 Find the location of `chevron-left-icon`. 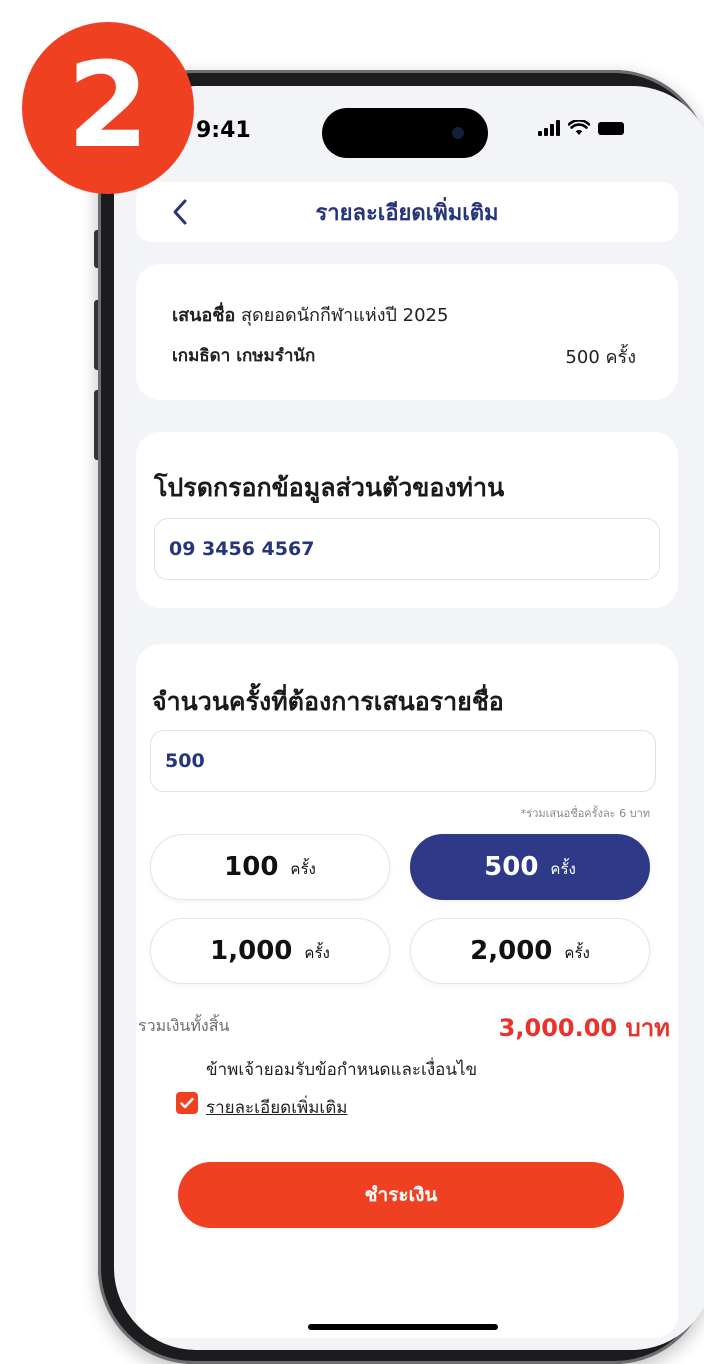

chevron-left-icon is located at coordinates (180, 212).